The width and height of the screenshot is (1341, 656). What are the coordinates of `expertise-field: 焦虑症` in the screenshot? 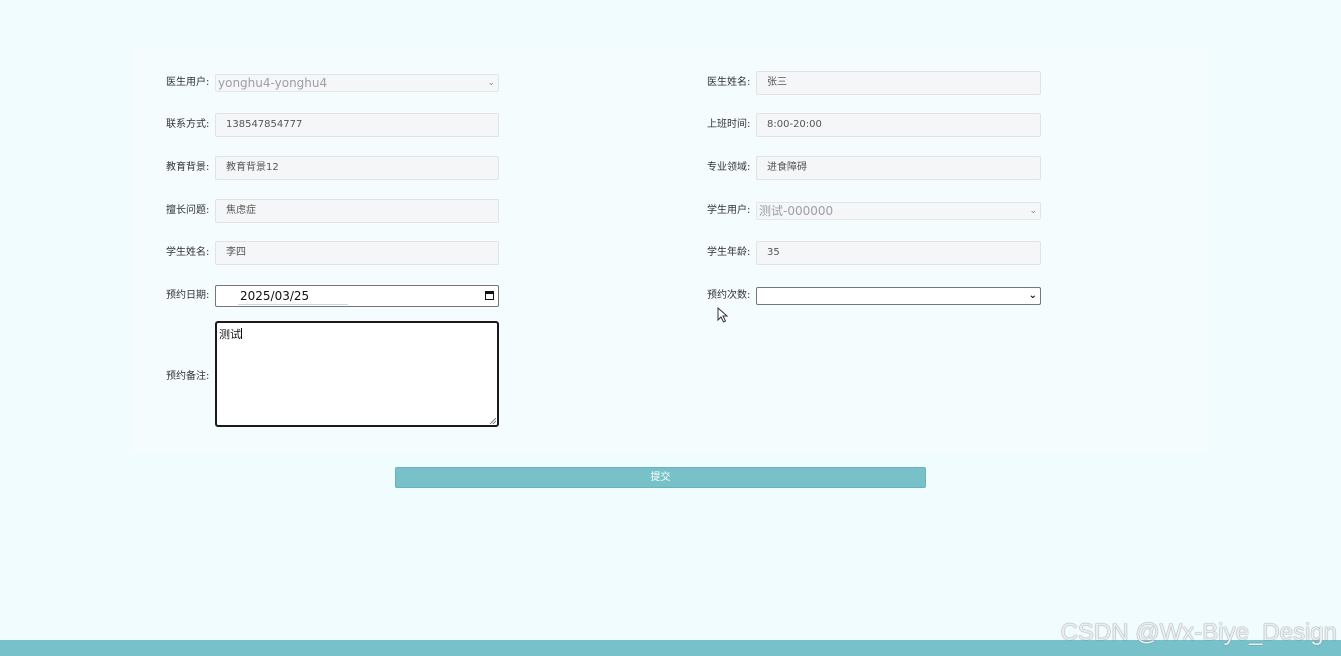 It's located at (357, 211).